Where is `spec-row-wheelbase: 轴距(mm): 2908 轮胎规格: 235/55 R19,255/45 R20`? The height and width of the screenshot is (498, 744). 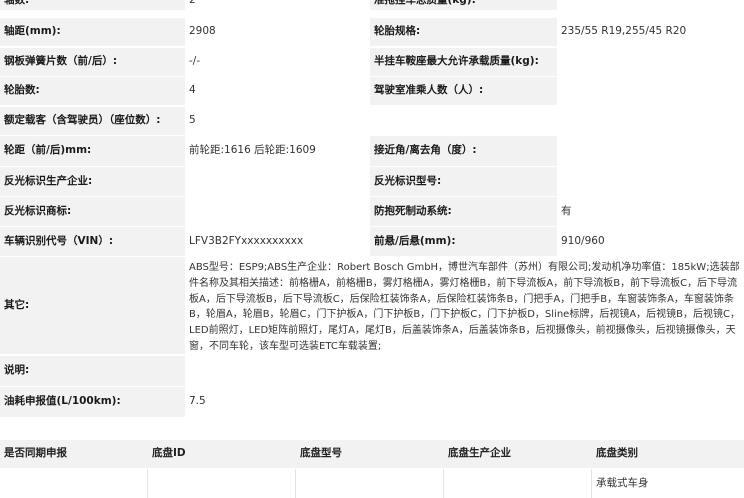
spec-row-wheelbase: 轴距(mm): 2908 轮胎规格: 235/55 R19,255/45 R20 is located at coordinates (372, 32).